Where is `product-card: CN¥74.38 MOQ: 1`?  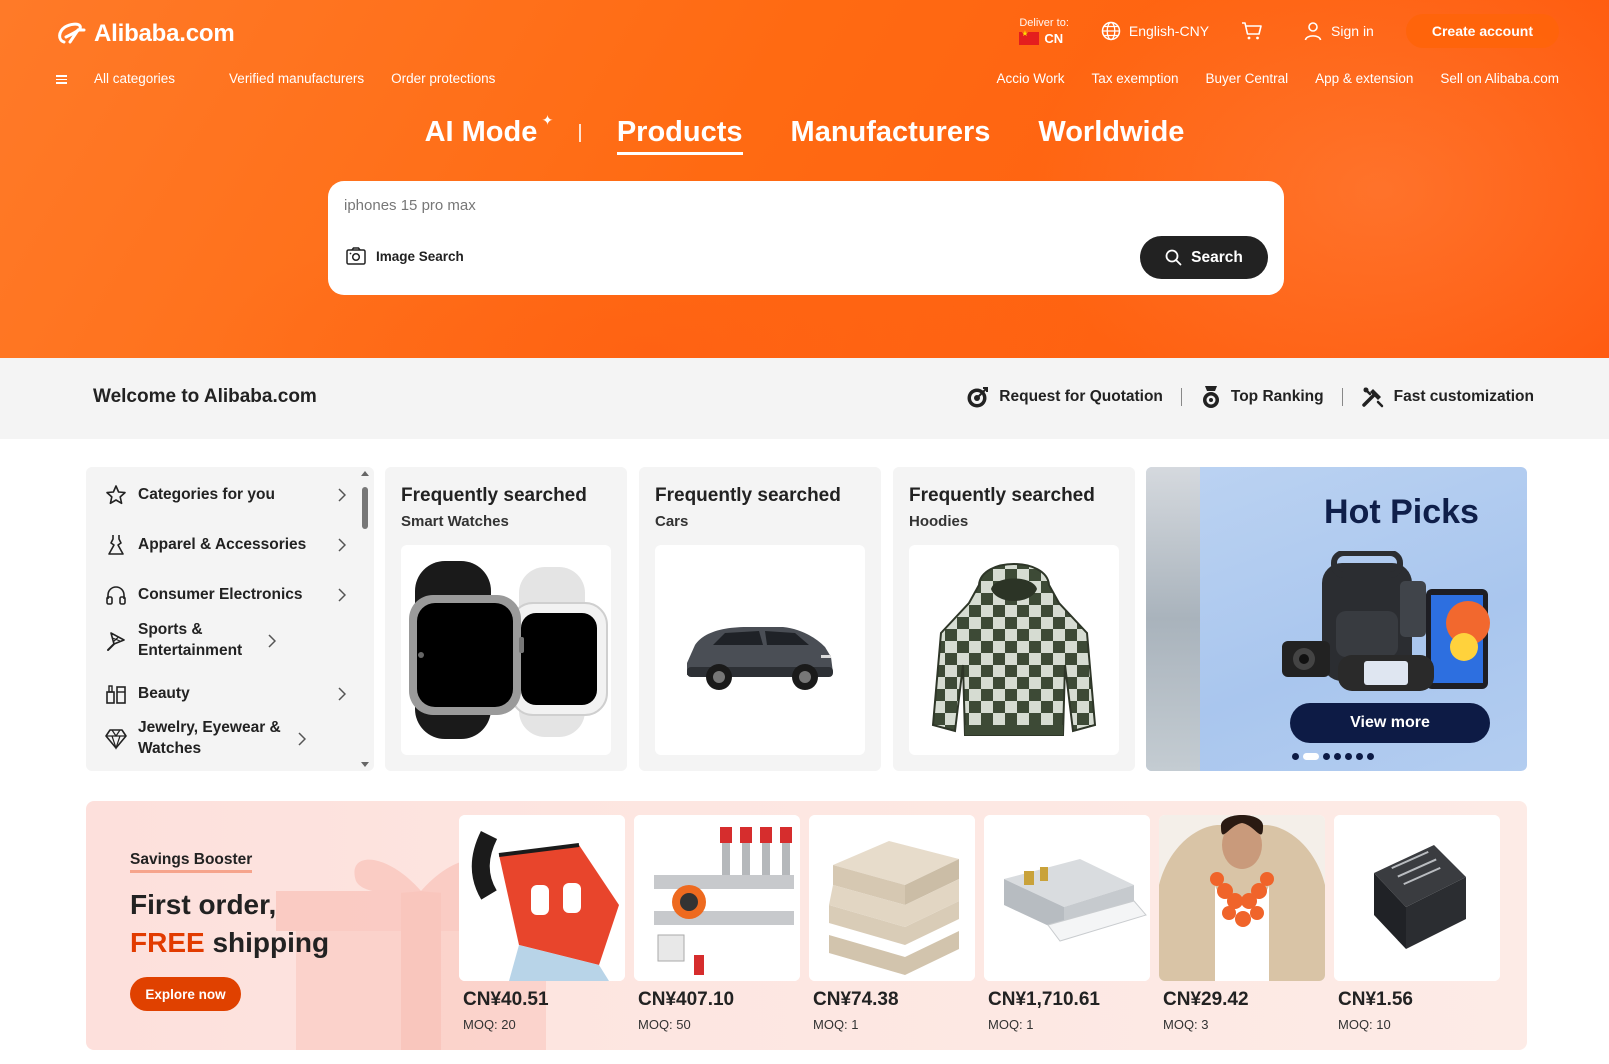 product-card: CN¥74.38 MOQ: 1 is located at coordinates (892, 923).